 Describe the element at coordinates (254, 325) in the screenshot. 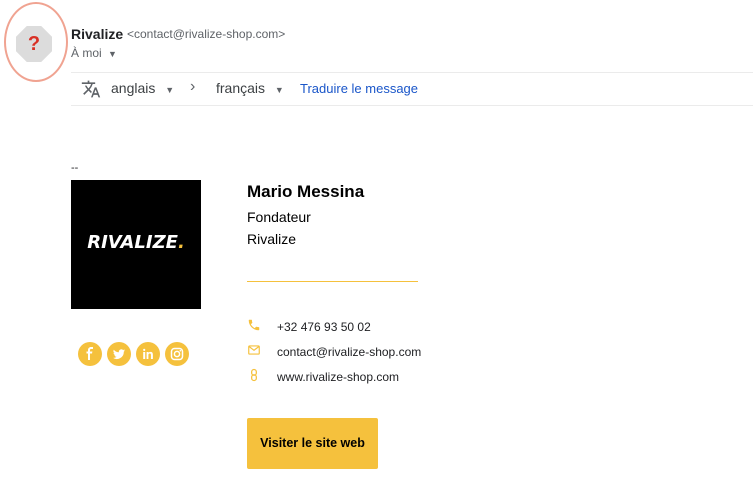

I see `phone-icon` at that location.